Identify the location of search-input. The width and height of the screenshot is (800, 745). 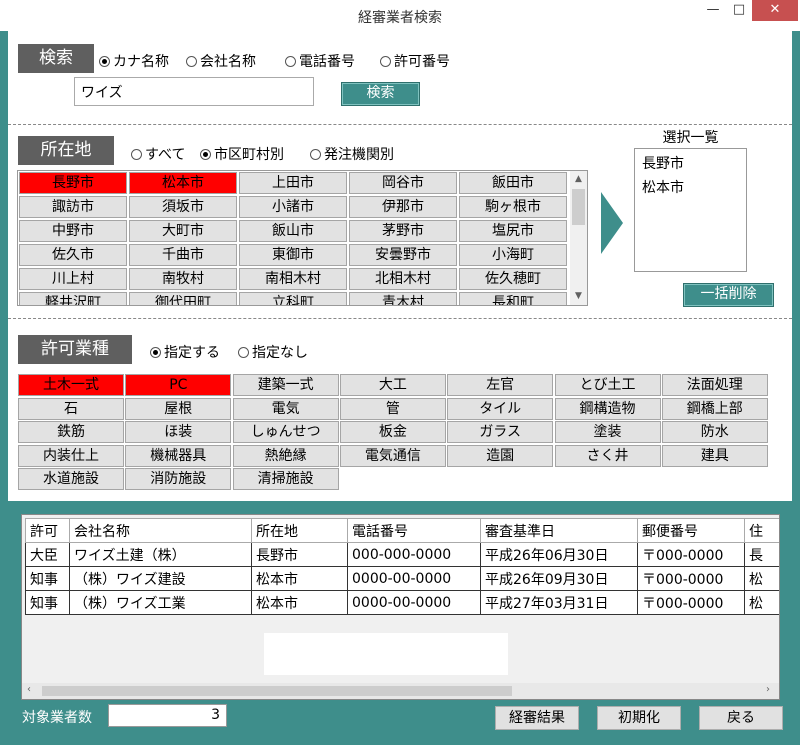
(194, 91).